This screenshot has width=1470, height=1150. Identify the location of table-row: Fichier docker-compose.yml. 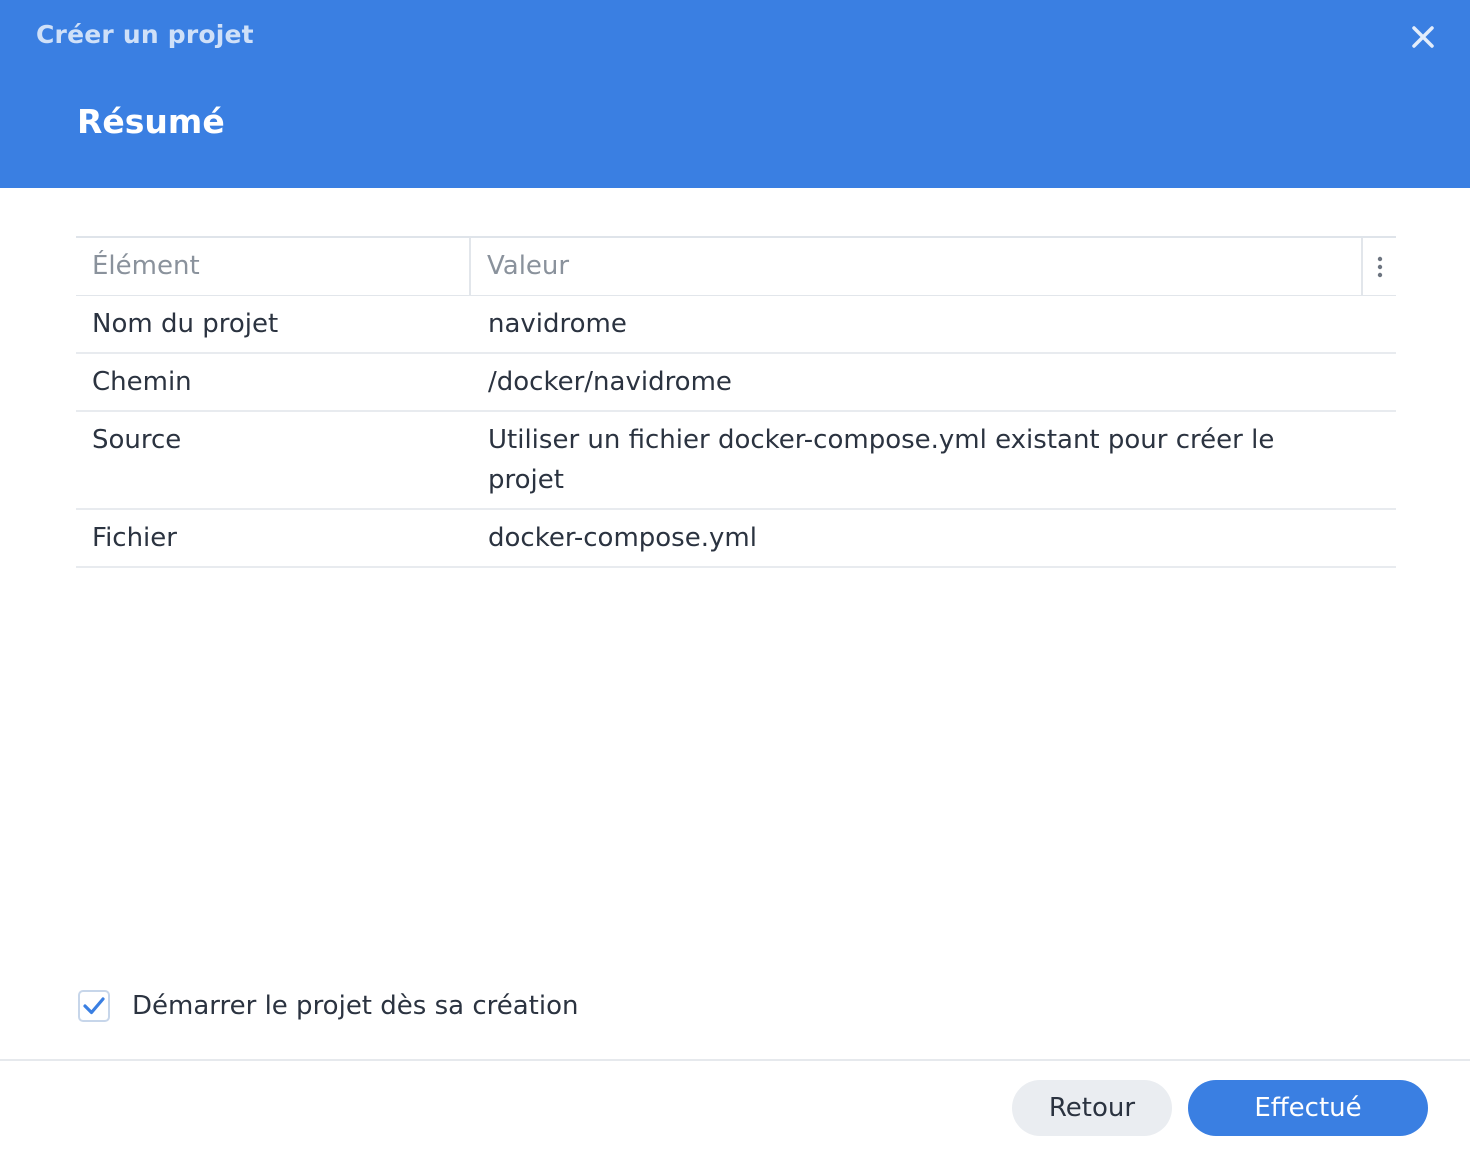
(736, 539).